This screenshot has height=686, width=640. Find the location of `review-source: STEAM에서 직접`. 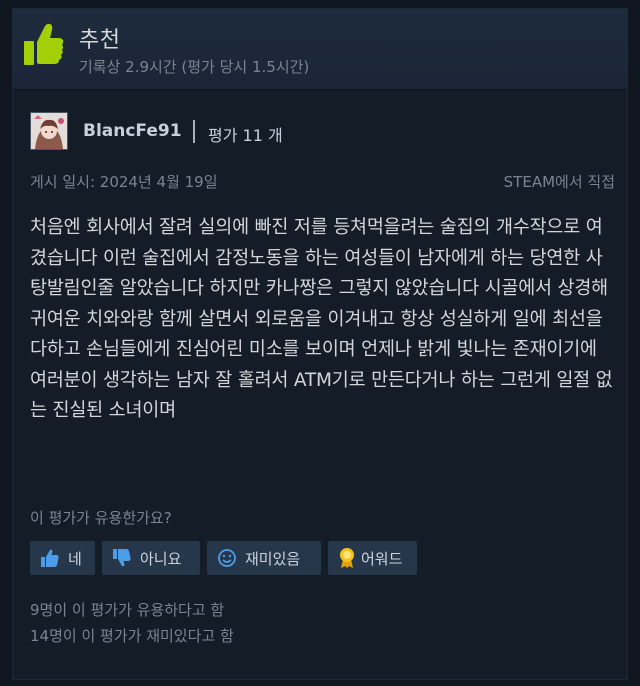

review-source: STEAM에서 직접 is located at coordinates (559, 182).